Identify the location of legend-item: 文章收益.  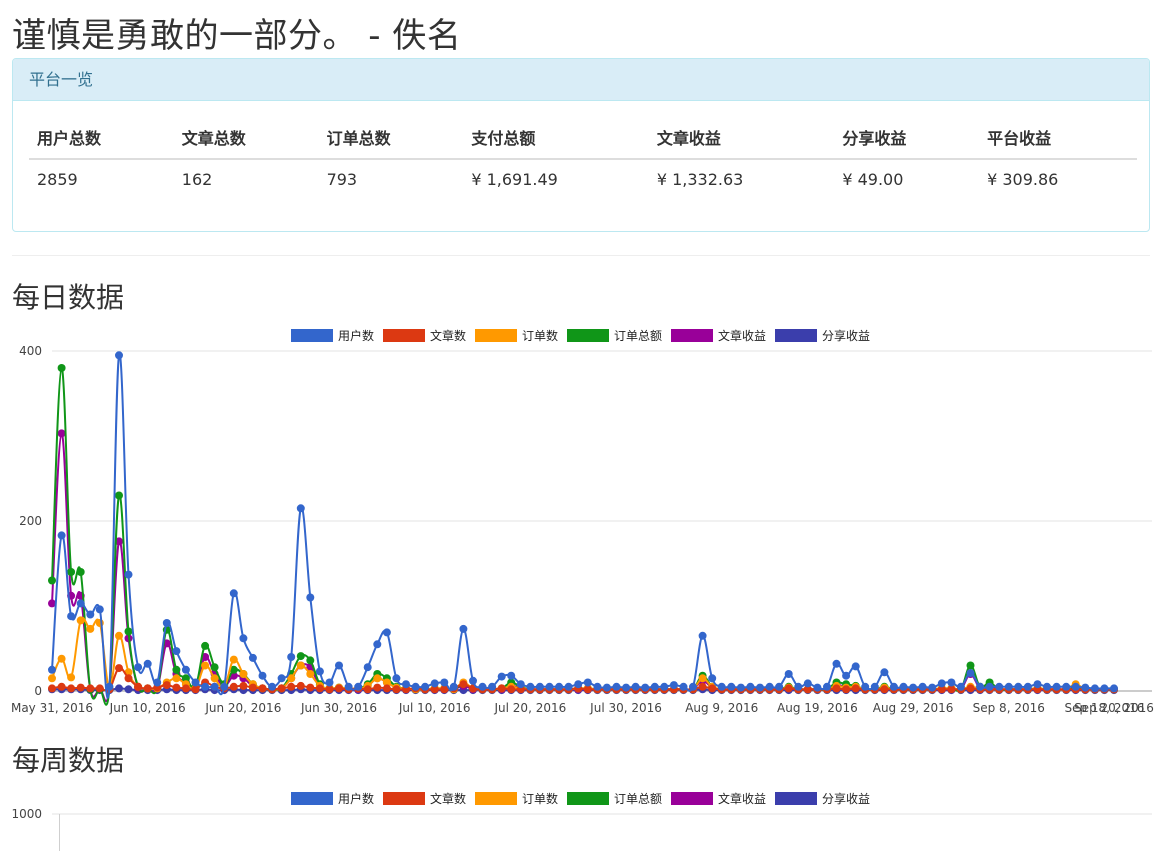
(718, 335).